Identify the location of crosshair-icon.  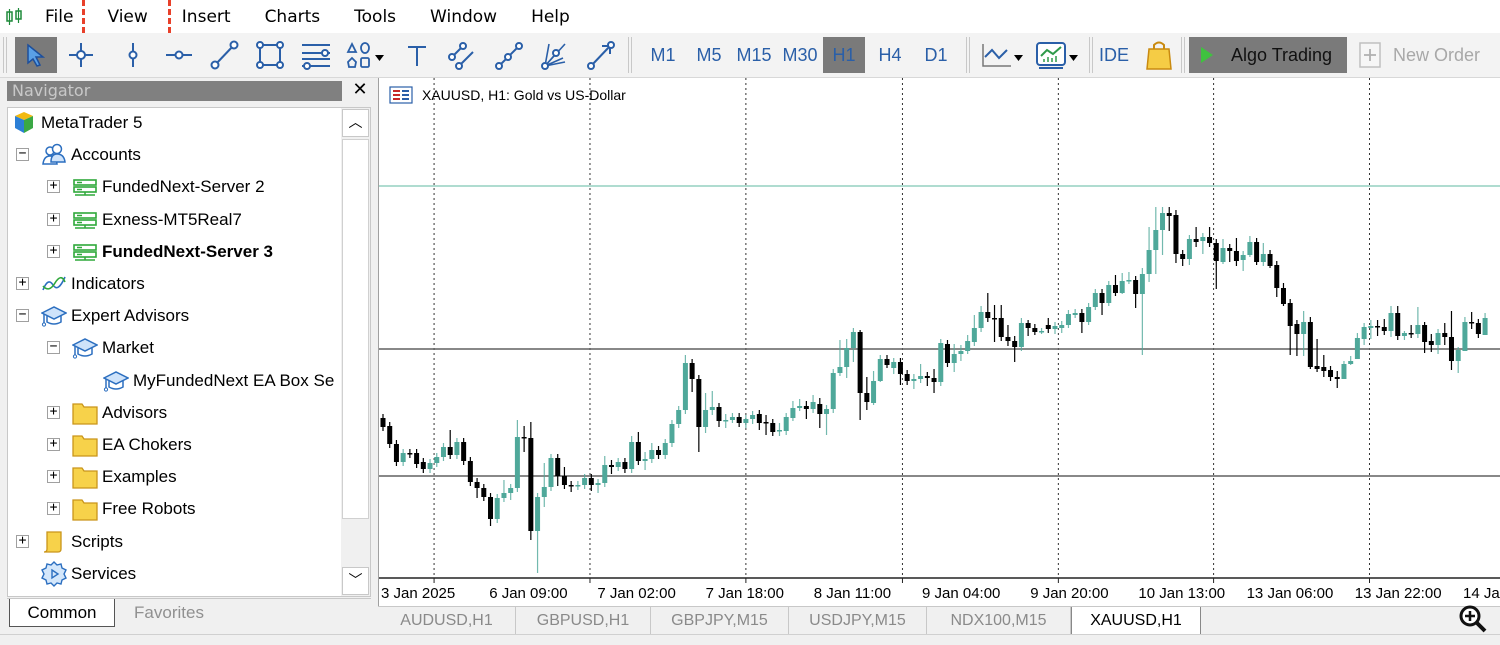
(81, 55).